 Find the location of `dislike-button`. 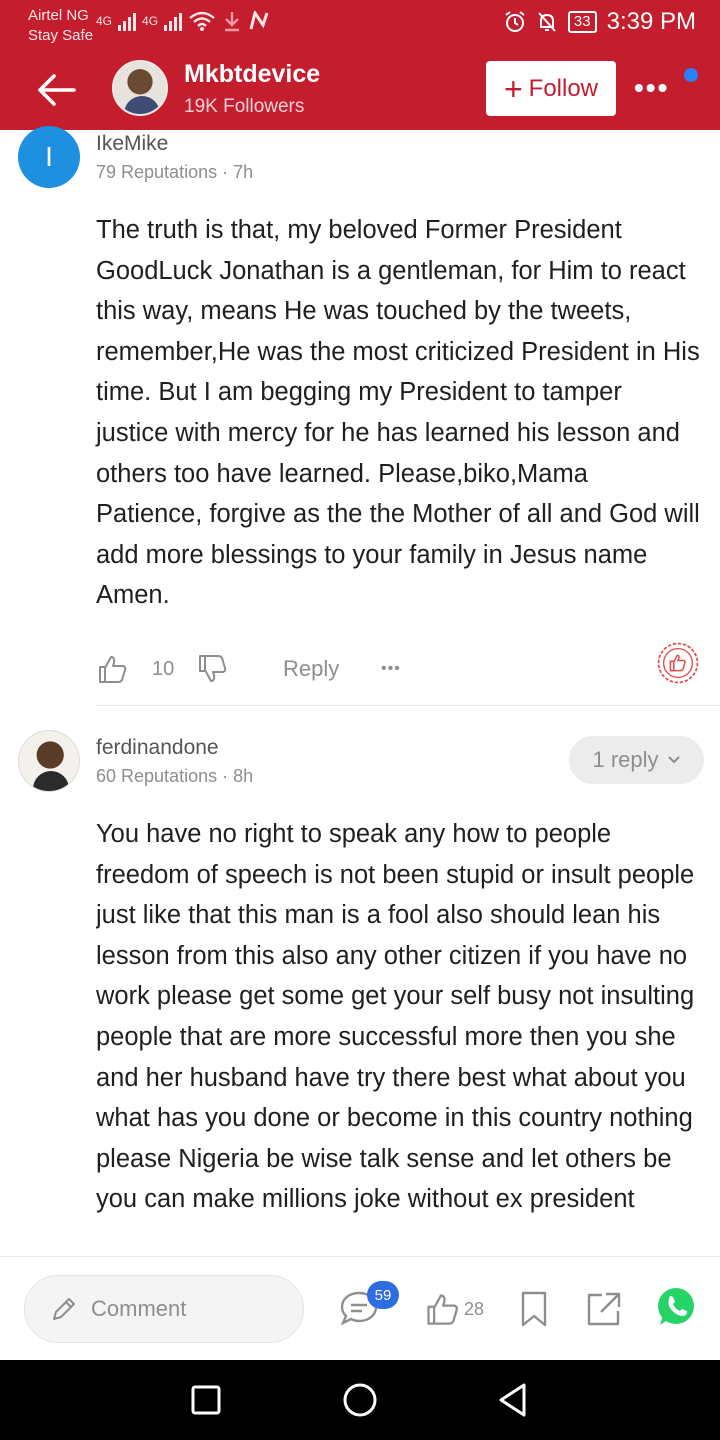

dislike-button is located at coordinates (212, 669).